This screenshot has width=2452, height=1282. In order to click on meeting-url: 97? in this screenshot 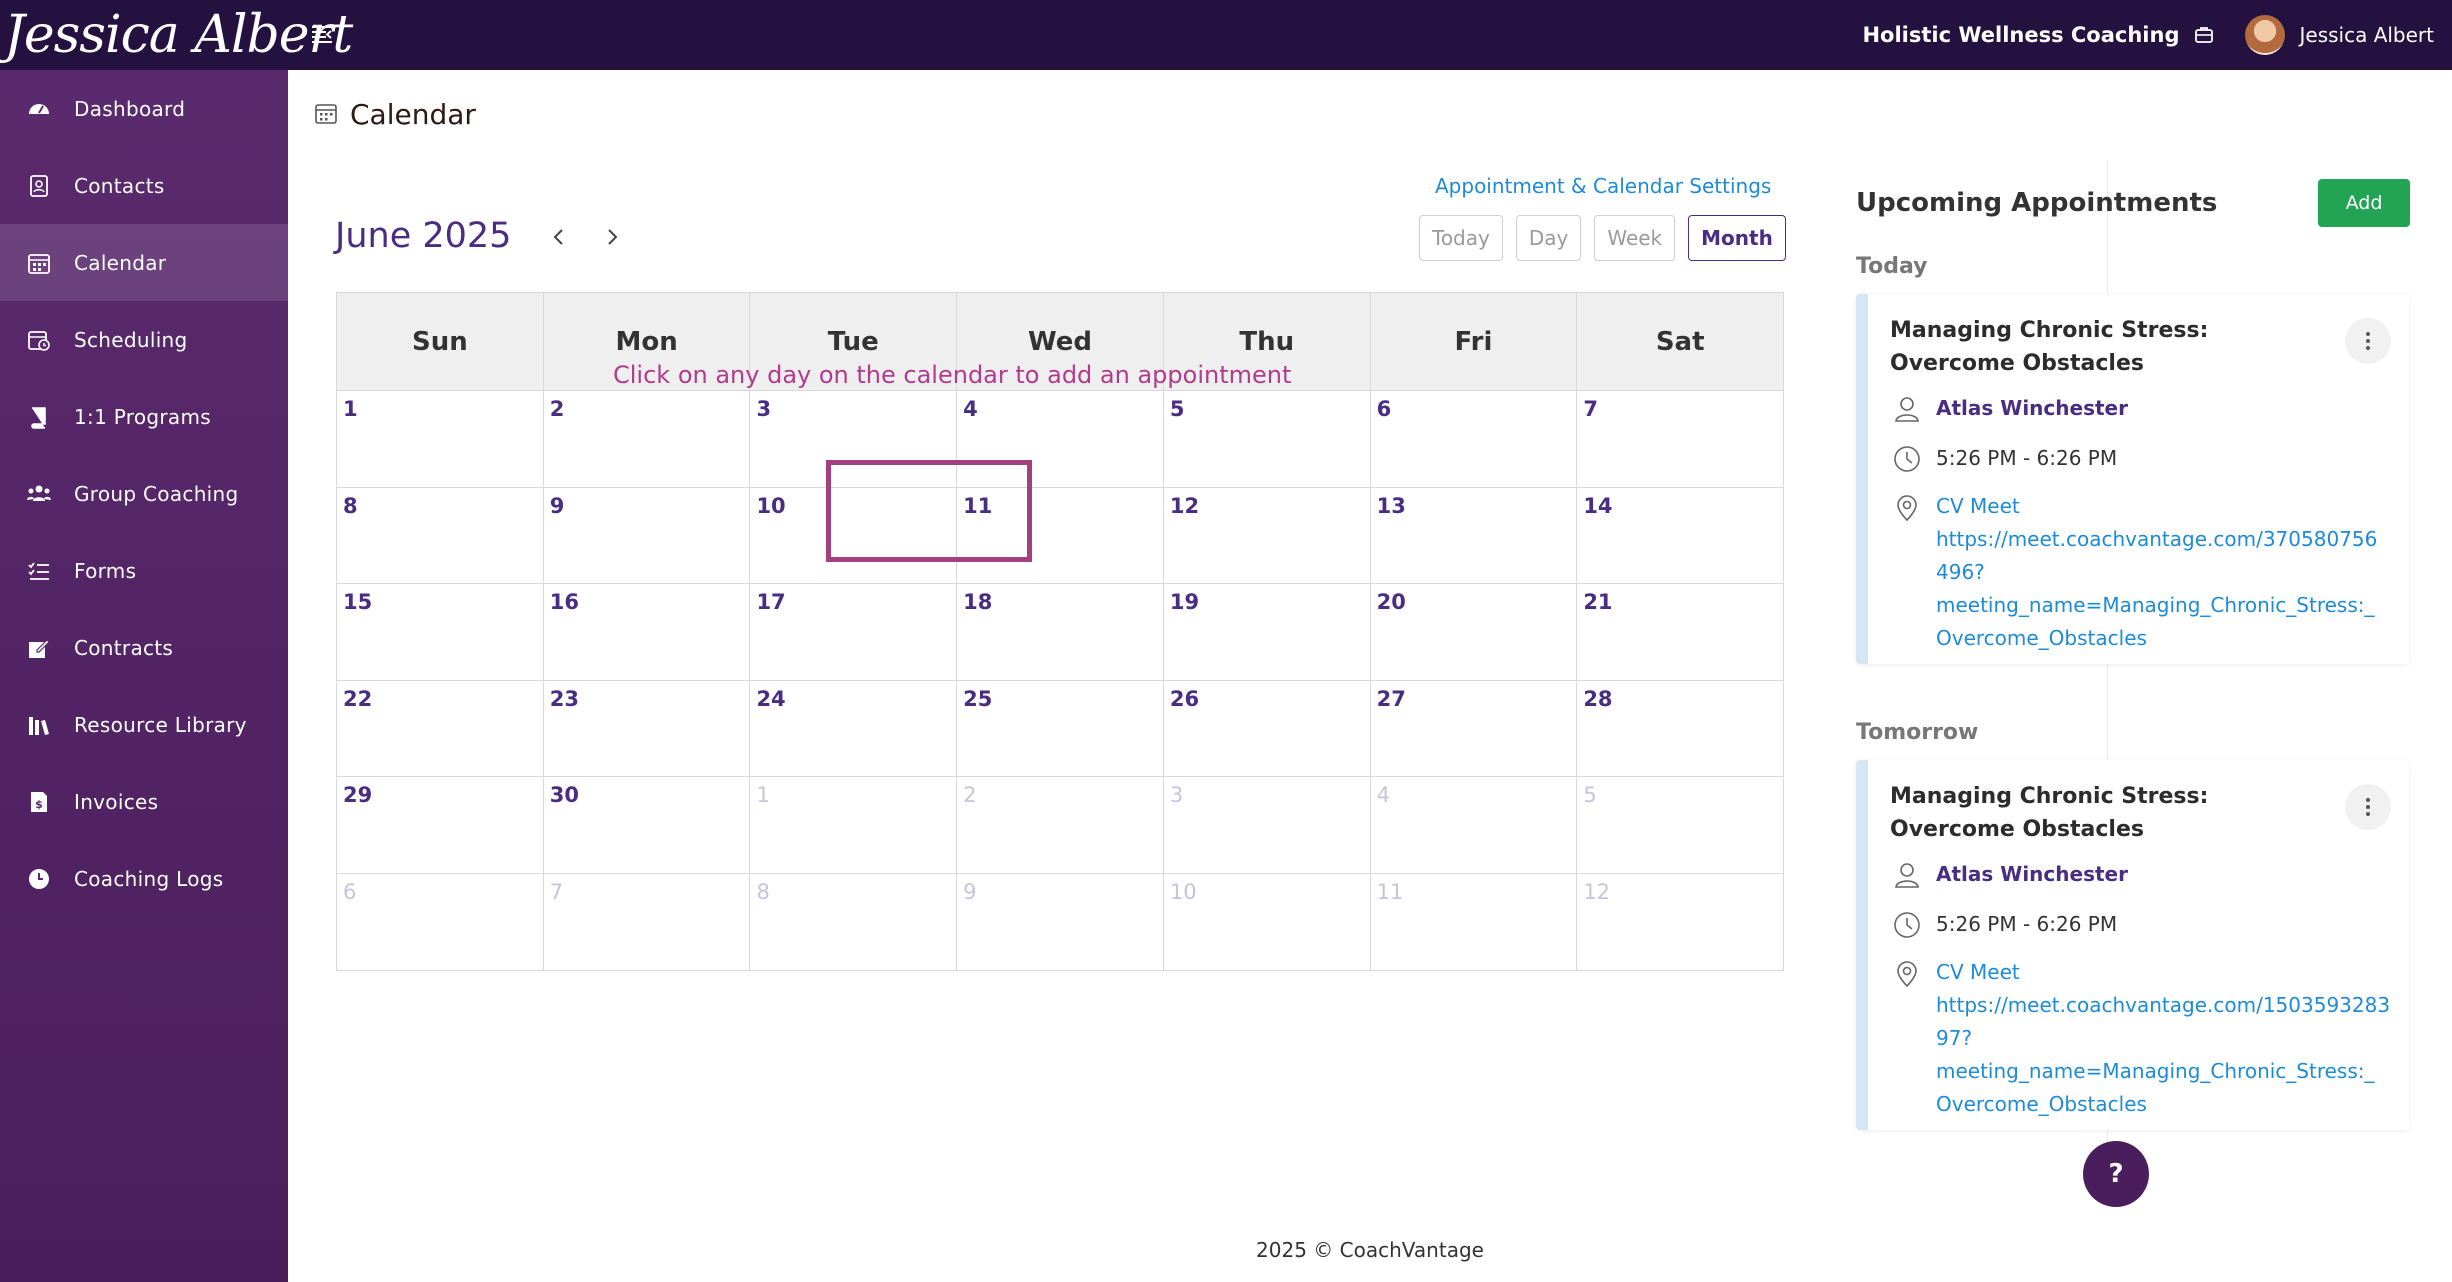, I will do `click(2166, 1038)`.